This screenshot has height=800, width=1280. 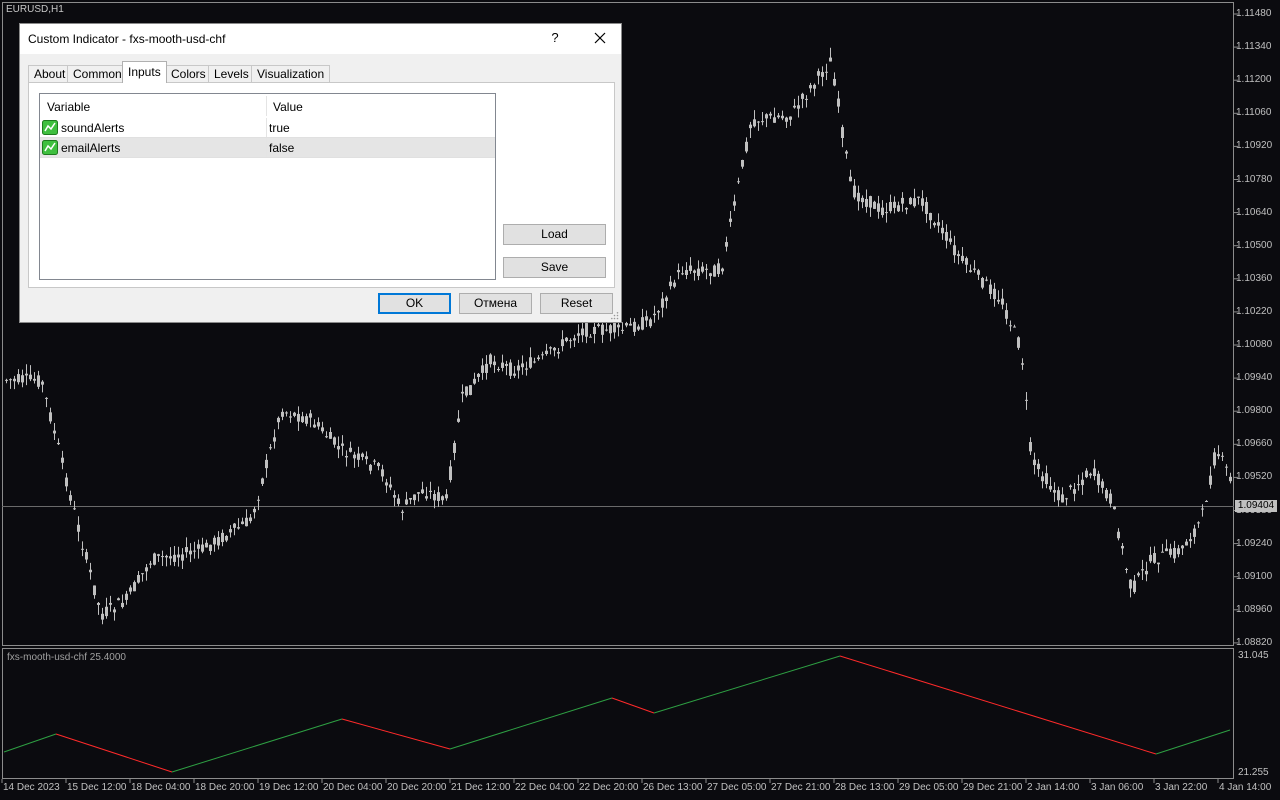 I want to click on time-axis-label: 20 Dec 04:00, so click(x=353, y=787).